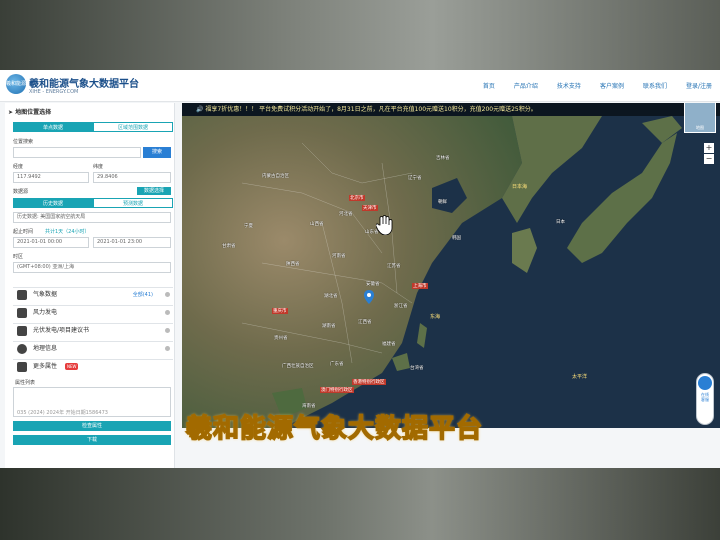  What do you see at coordinates (229, 246) in the screenshot?
I see `map-label-gansu: 甘肃省` at bounding box center [229, 246].